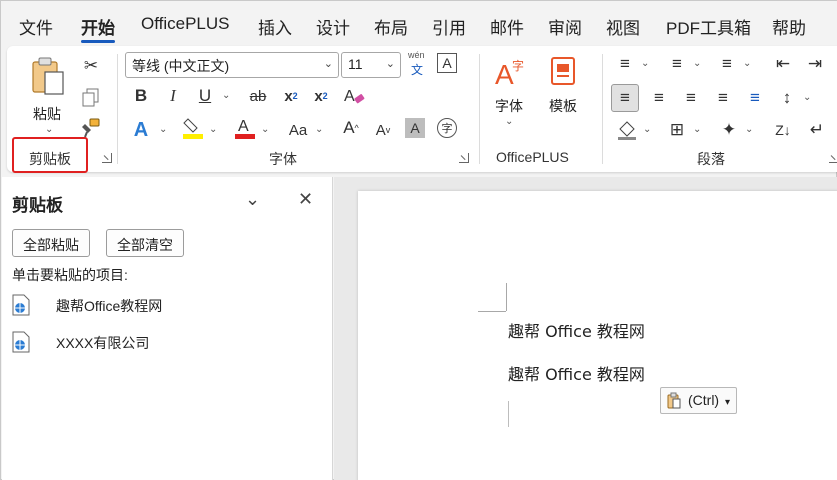 The image size is (837, 480). What do you see at coordinates (783, 130) in the screenshot?
I see `sort-icon: Z↓` at bounding box center [783, 130].